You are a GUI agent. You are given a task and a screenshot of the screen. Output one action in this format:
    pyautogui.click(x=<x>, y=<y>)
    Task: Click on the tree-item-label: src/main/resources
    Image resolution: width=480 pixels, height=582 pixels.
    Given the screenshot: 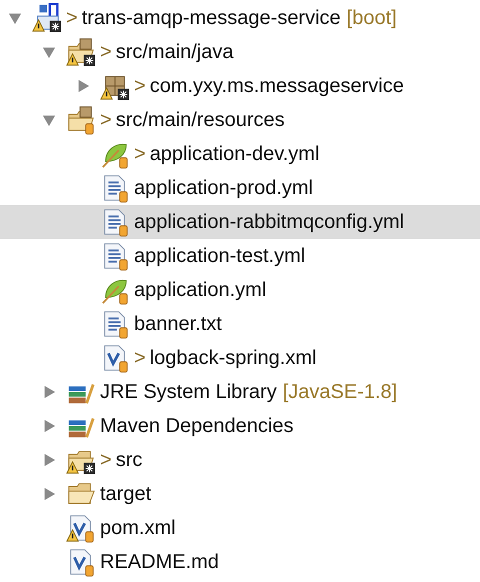 What is the action you would take?
    pyautogui.click(x=200, y=120)
    